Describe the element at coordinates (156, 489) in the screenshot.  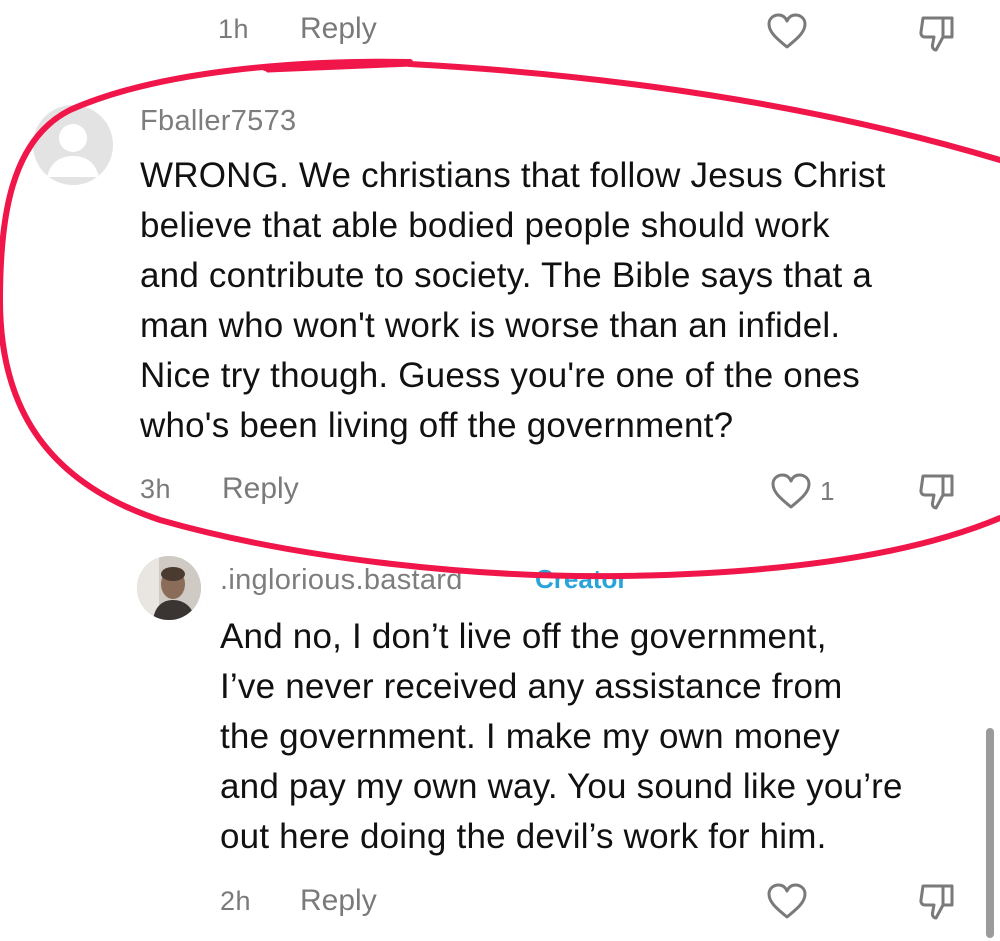
I see `comment-timestamp: 3h` at that location.